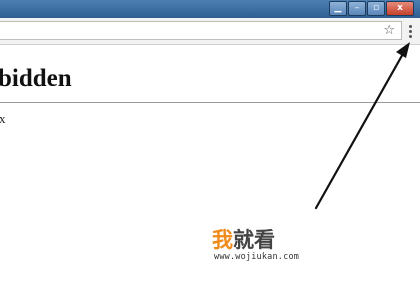 This screenshot has width=420, height=281. What do you see at coordinates (400, 8) in the screenshot?
I see `close-icon: x` at bounding box center [400, 8].